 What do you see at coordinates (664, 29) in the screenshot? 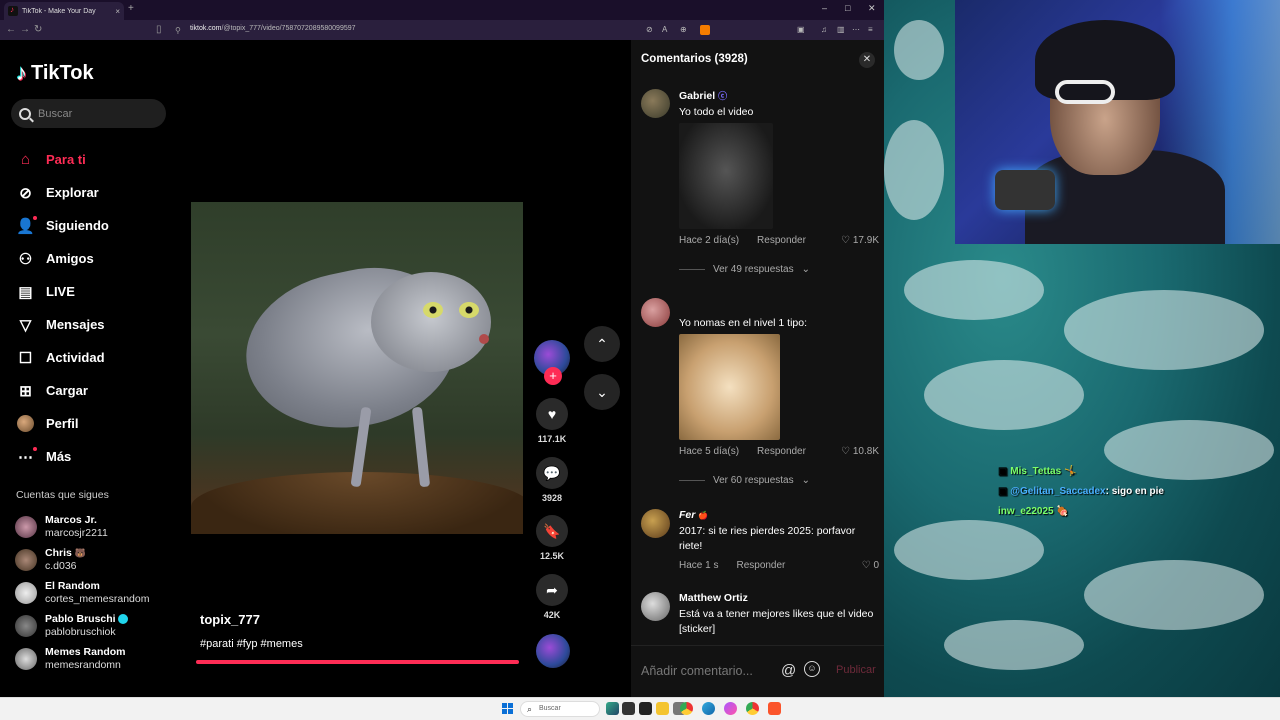
I see `translate-icon: A` at bounding box center [664, 29].